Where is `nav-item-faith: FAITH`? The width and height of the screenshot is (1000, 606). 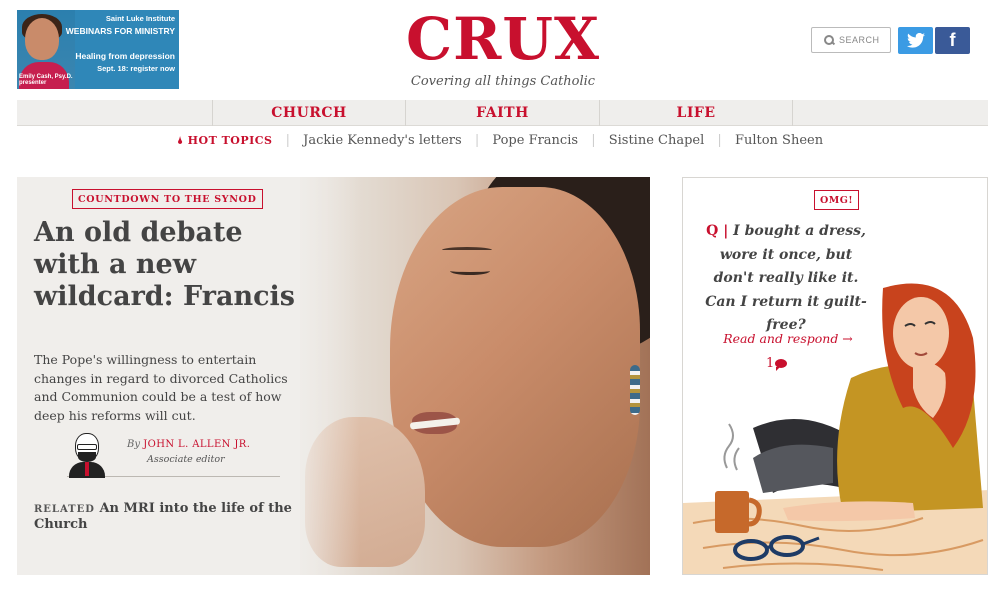
nav-item-faith: FAITH is located at coordinates (502, 113).